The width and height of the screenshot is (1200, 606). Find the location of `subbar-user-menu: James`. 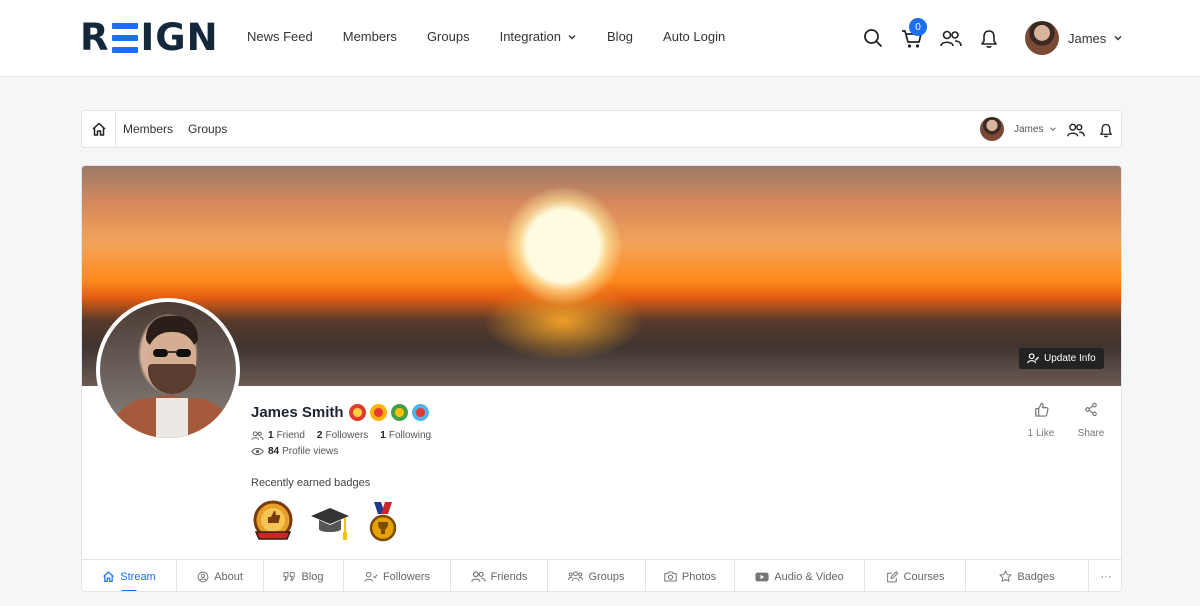

subbar-user-menu: James is located at coordinates (1018, 129).